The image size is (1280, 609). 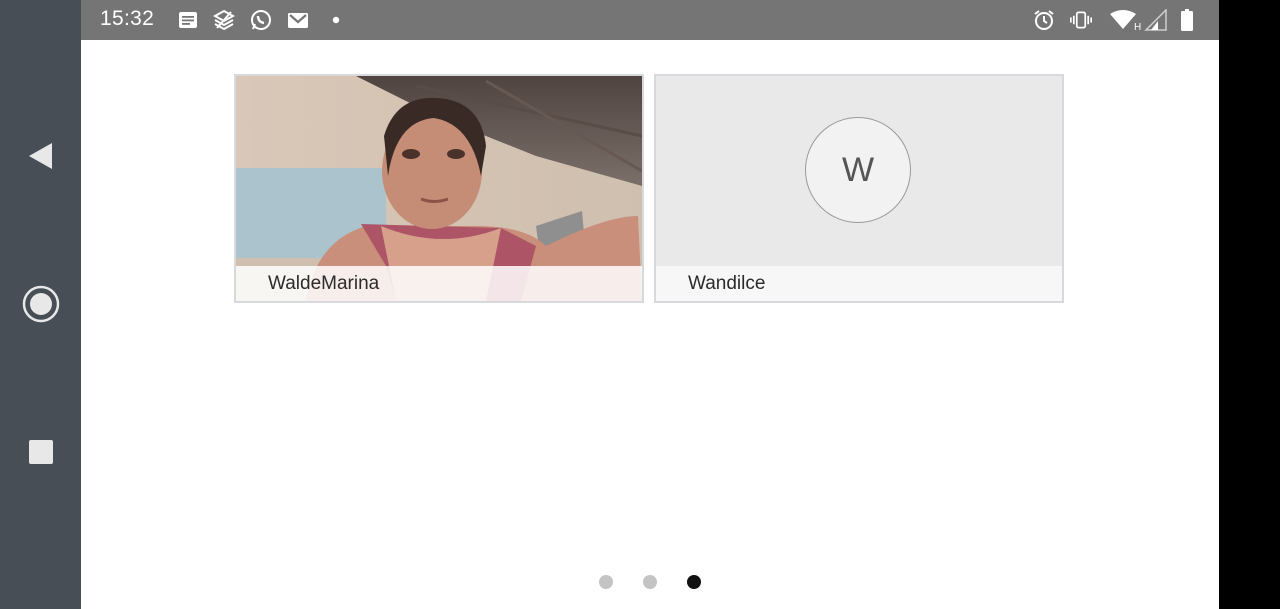 I want to click on navigation-bar, so click(x=40, y=304).